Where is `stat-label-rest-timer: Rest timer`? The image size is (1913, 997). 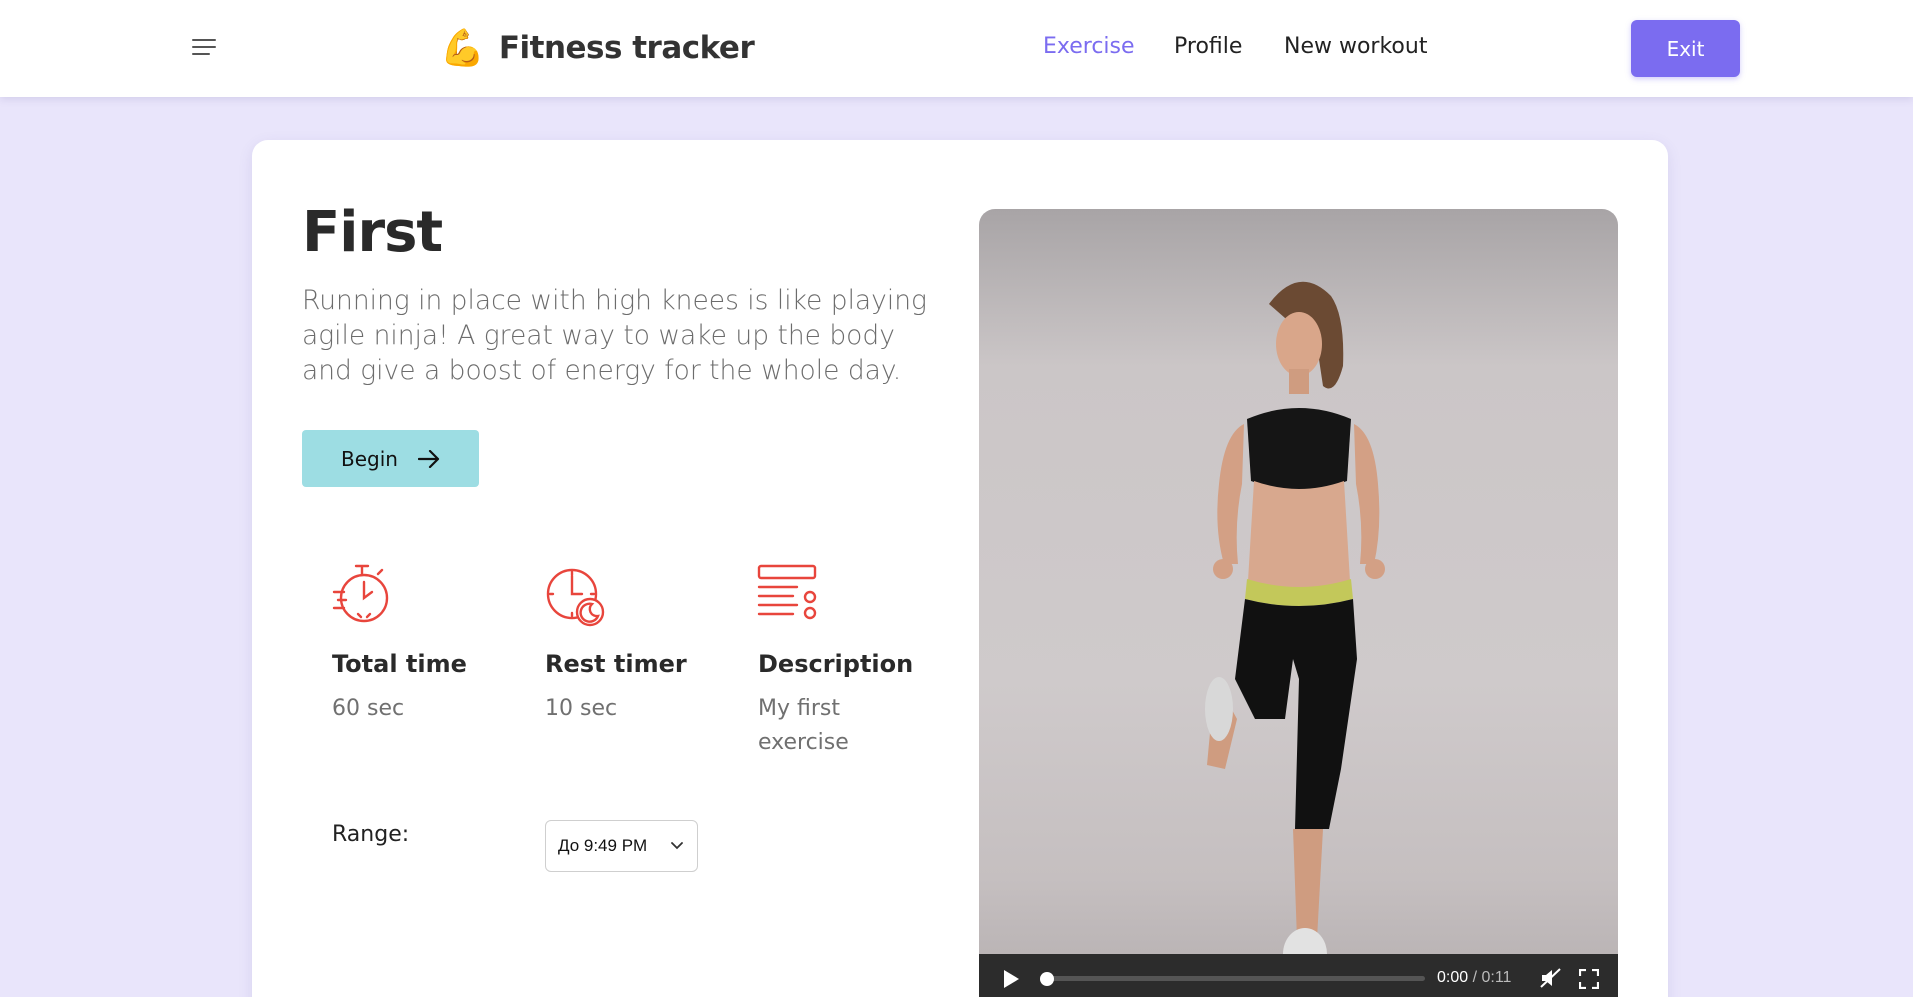 stat-label-rest-timer: Rest timer is located at coordinates (616, 664).